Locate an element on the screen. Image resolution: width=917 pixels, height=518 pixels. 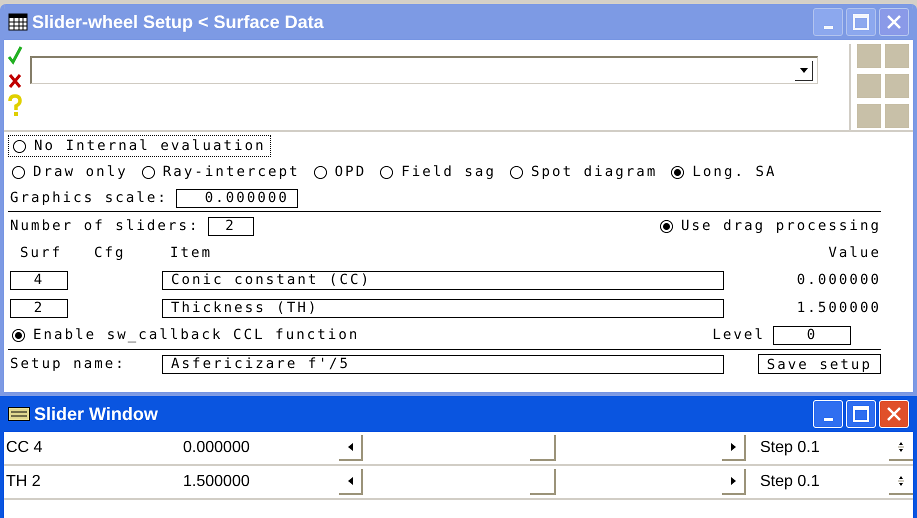
field-label: Number of sliders: is located at coordinates (105, 226).